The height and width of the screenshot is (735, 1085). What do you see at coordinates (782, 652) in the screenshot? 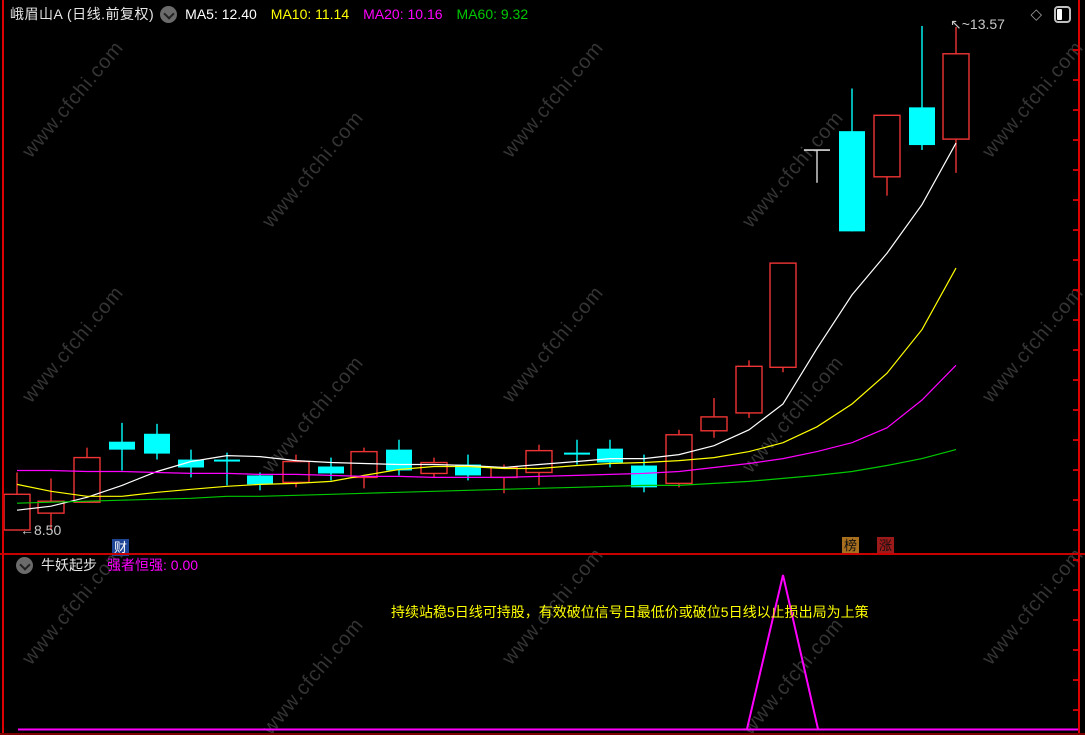
I see `signal-spike` at bounding box center [782, 652].